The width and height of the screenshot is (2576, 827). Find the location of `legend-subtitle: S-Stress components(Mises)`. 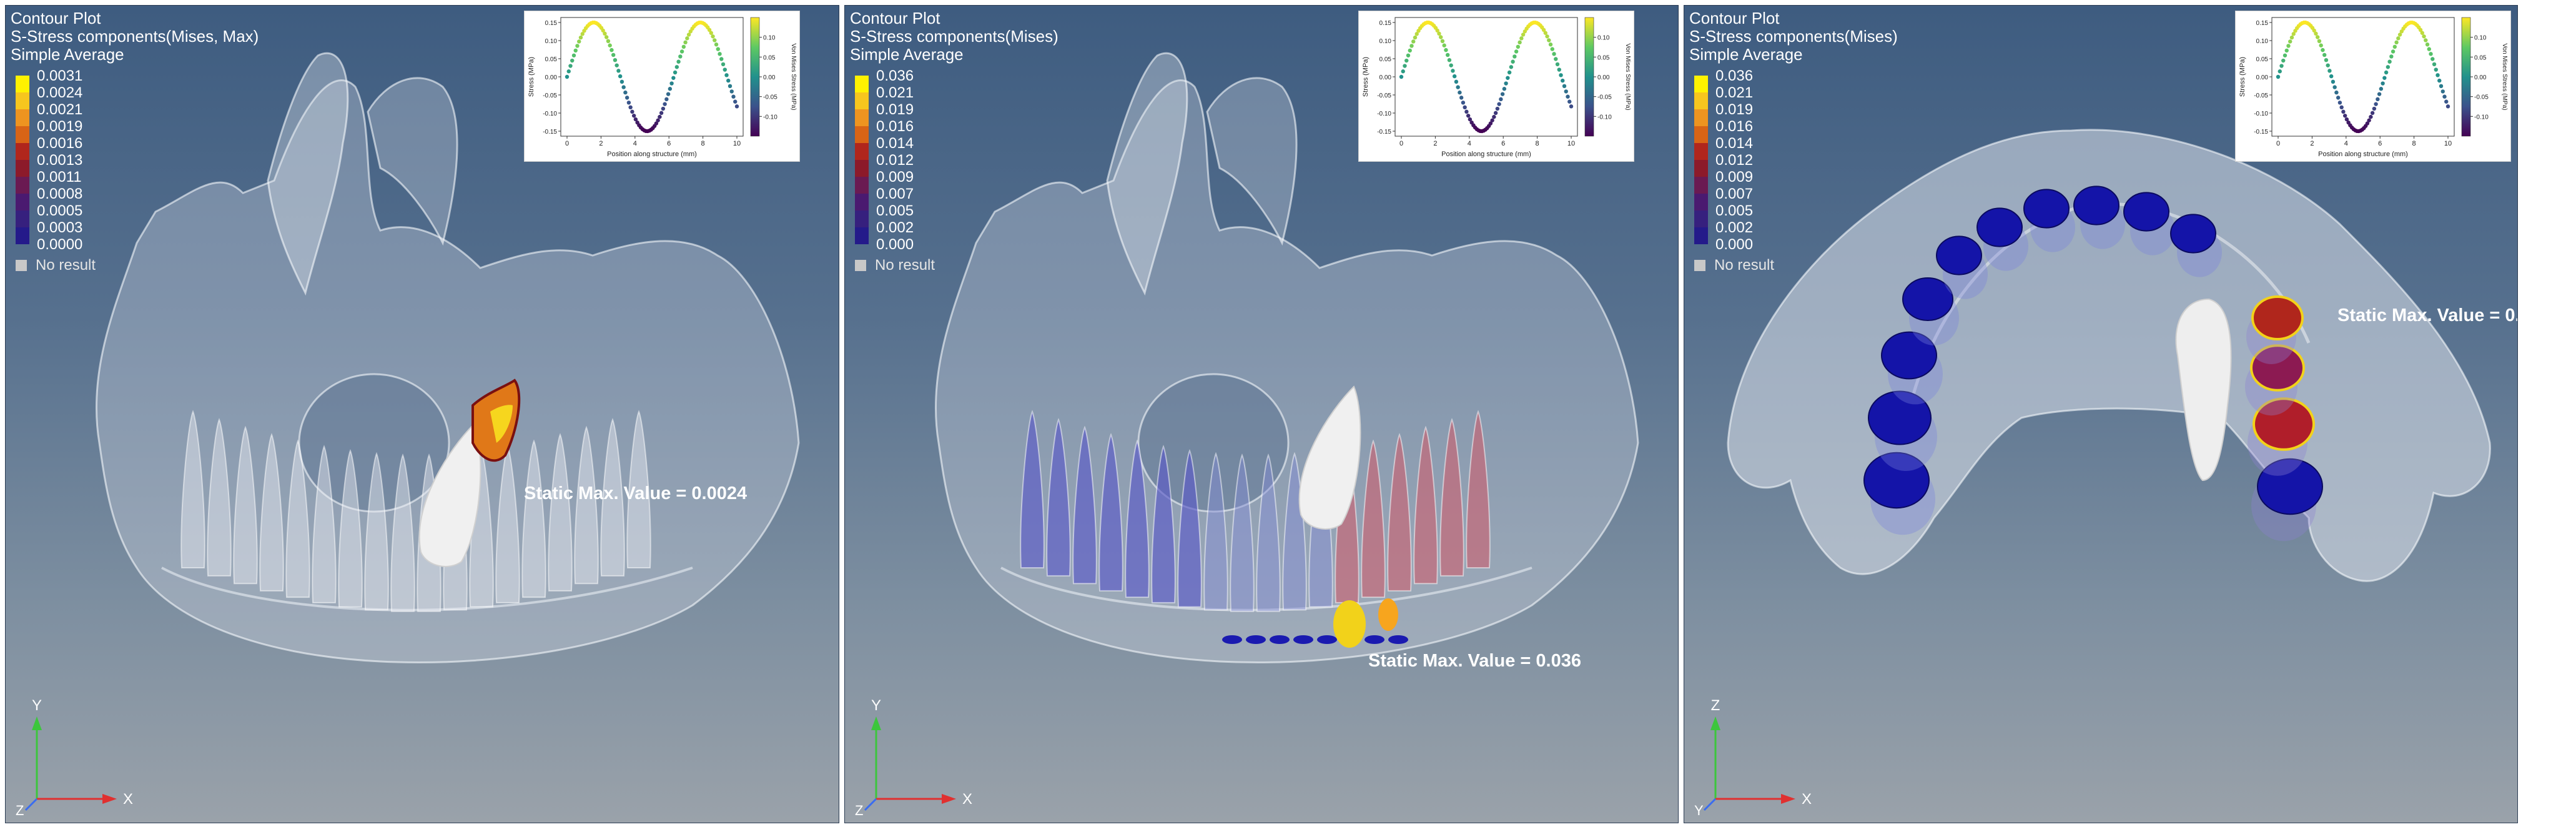

legend-subtitle: S-Stress components(Mises) is located at coordinates (955, 36).